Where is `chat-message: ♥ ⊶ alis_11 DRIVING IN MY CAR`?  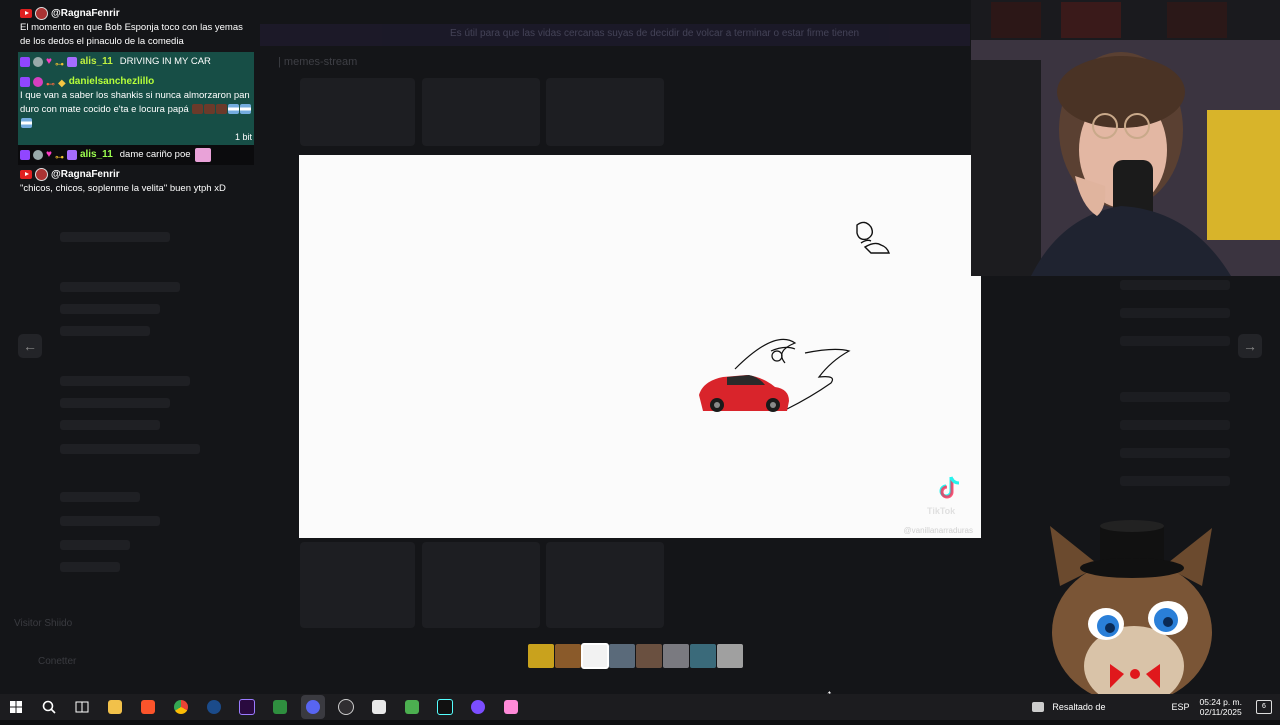 chat-message: ♥ ⊶ alis_11 DRIVING IN MY CAR is located at coordinates (136, 62).